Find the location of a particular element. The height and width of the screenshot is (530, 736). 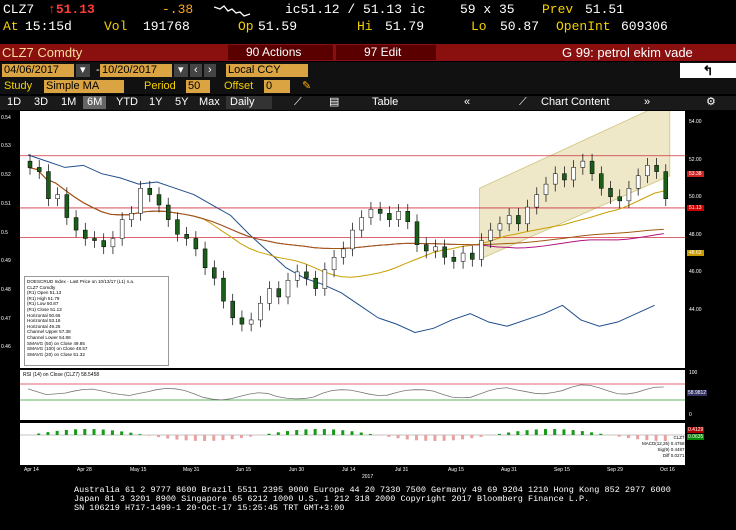

x-axis-year: 2017 is located at coordinates (368, 477).